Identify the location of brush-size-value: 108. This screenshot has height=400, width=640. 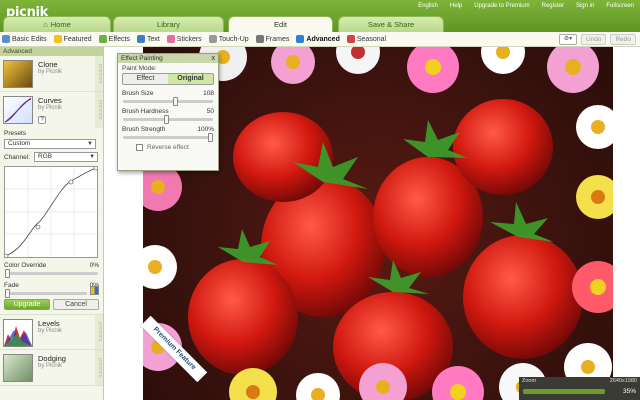
(208, 93).